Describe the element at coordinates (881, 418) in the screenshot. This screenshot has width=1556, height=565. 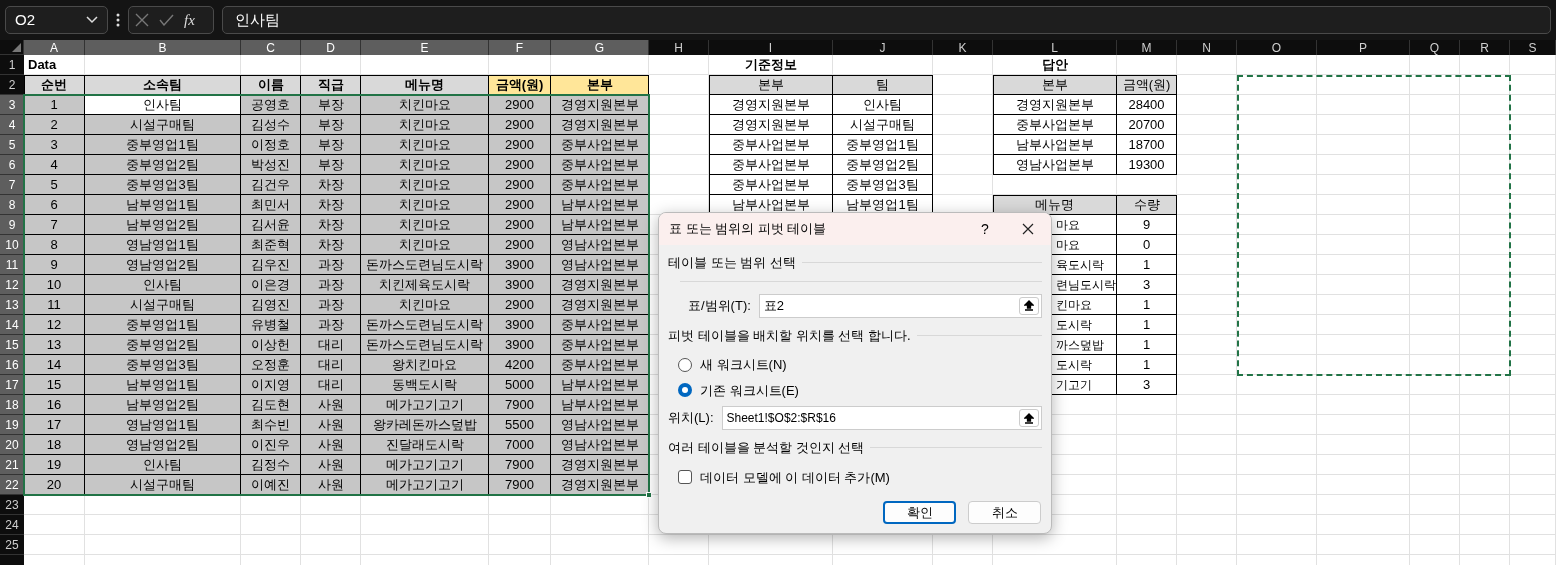
I see `location-field: Sheet1!$O$2:$R$16` at that location.